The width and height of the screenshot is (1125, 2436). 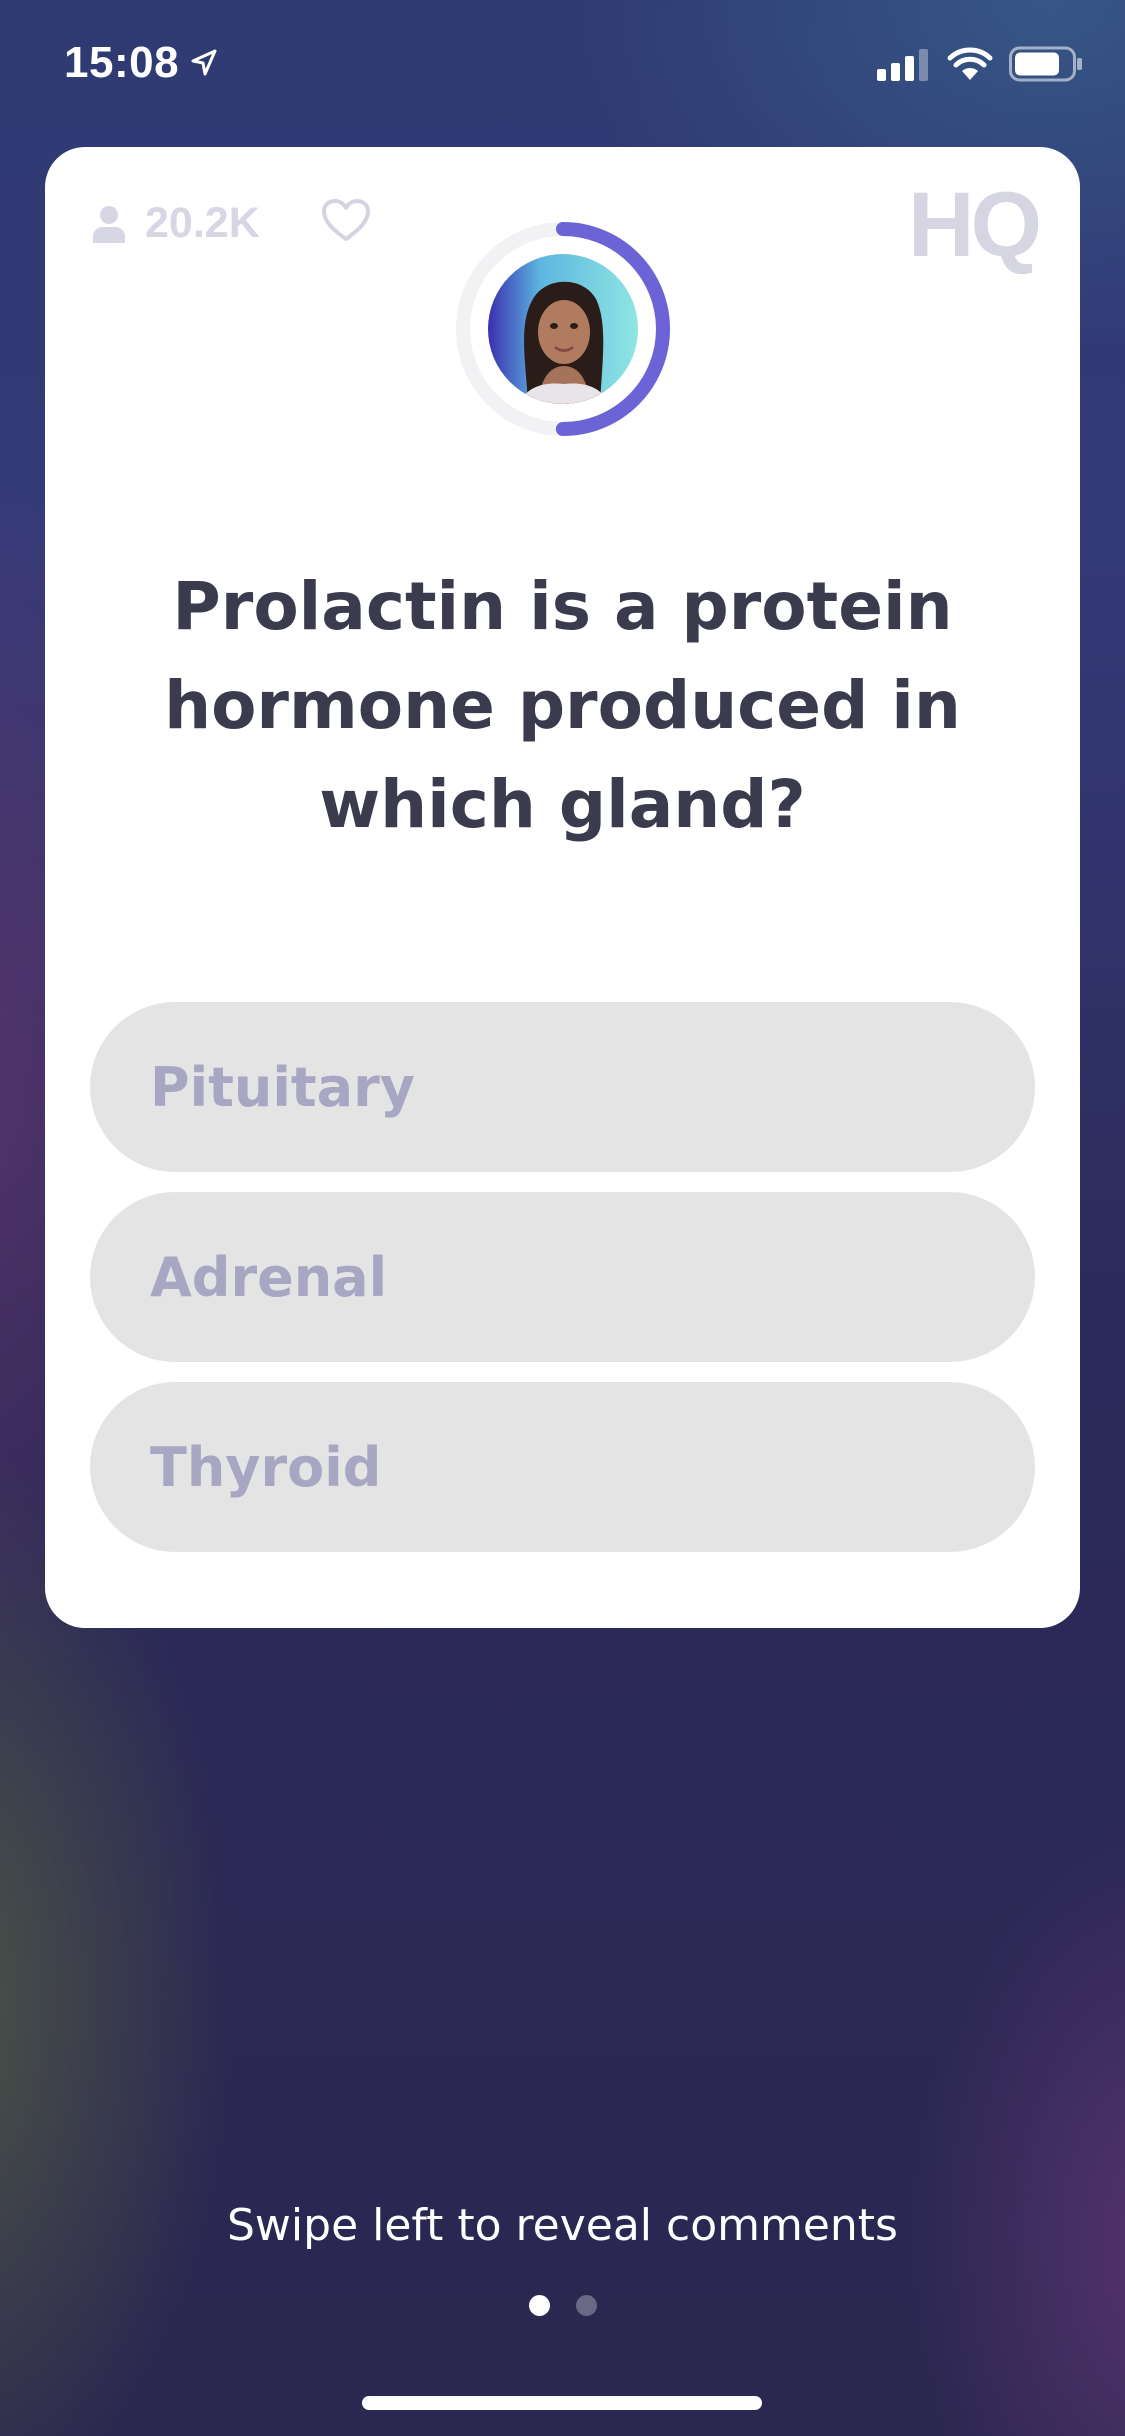 What do you see at coordinates (562, 1277) in the screenshot?
I see `answer-option-adrenal: Adrenal` at bounding box center [562, 1277].